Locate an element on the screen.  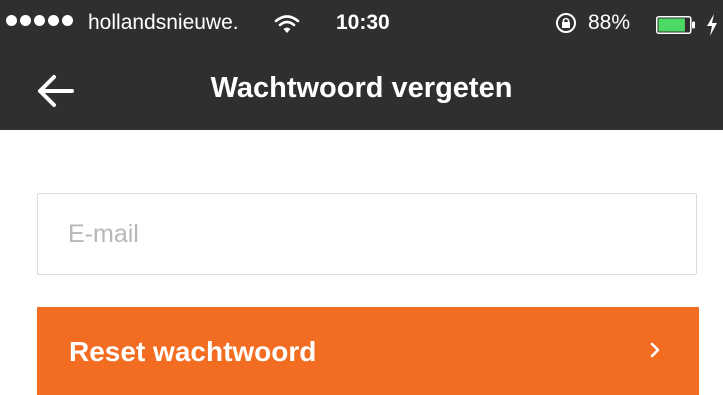
chevron-right-icon is located at coordinates (655, 350).